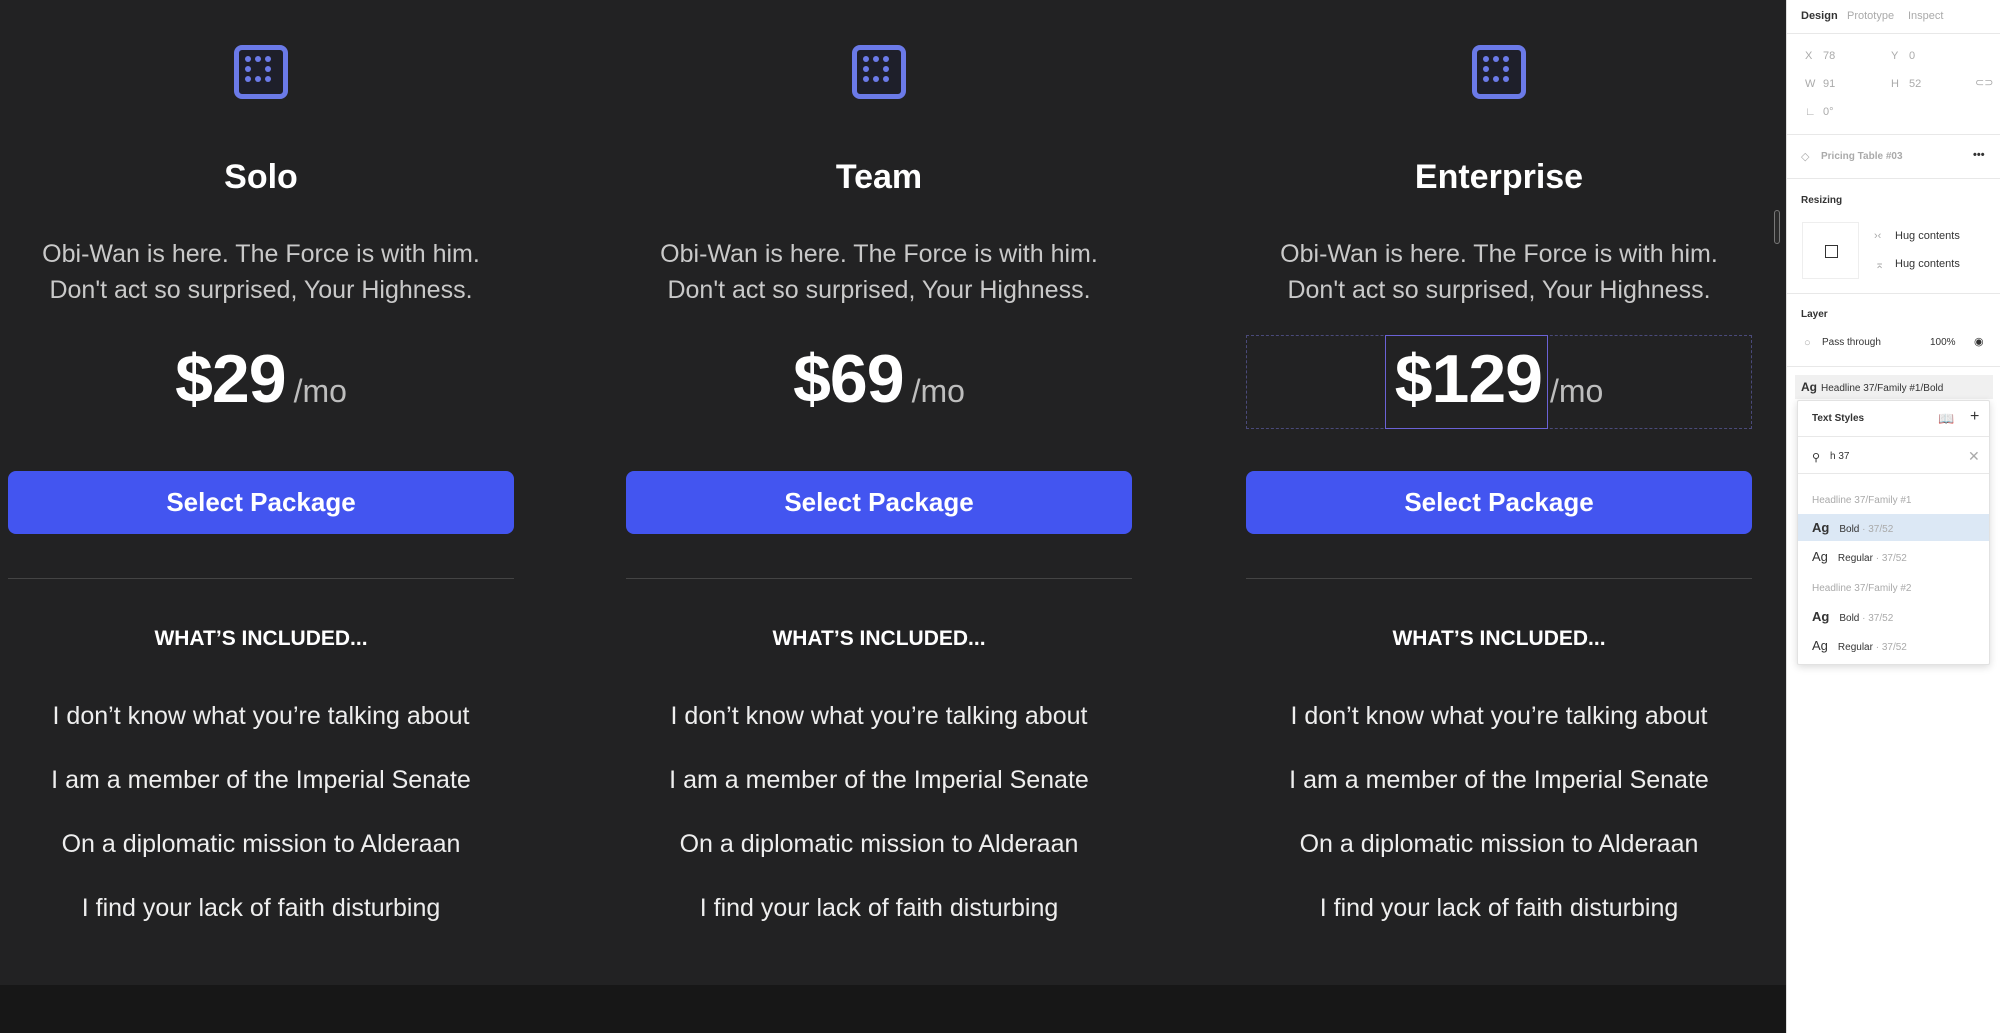  What do you see at coordinates (1882, 388) in the screenshot?
I see `text-style-name: Headline 37/Family #1/Bold` at bounding box center [1882, 388].